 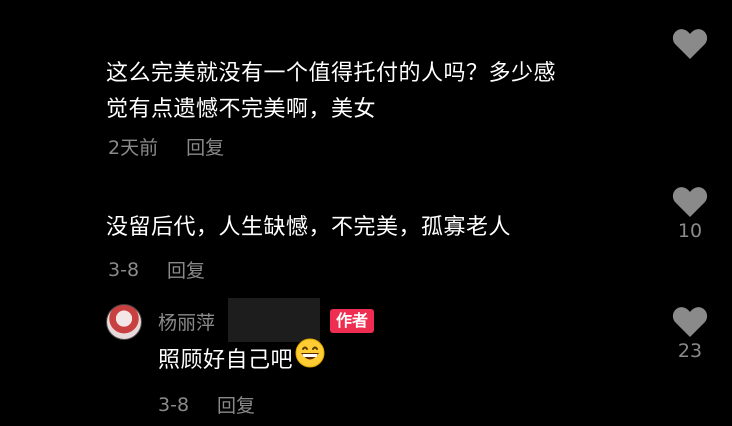 What do you see at coordinates (352, 321) in the screenshot?
I see `author-badge: 作者` at bounding box center [352, 321].